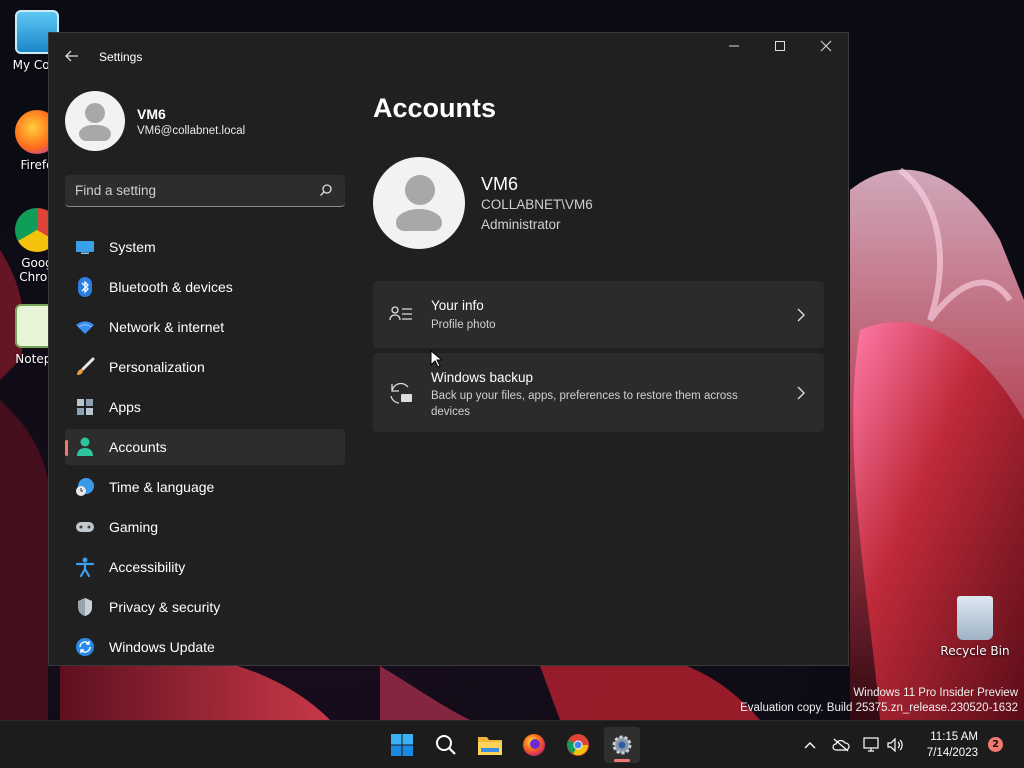 Image resolution: width=1024 pixels, height=768 pixels. What do you see at coordinates (995, 744) in the screenshot?
I see `notification-badge: 2` at bounding box center [995, 744].